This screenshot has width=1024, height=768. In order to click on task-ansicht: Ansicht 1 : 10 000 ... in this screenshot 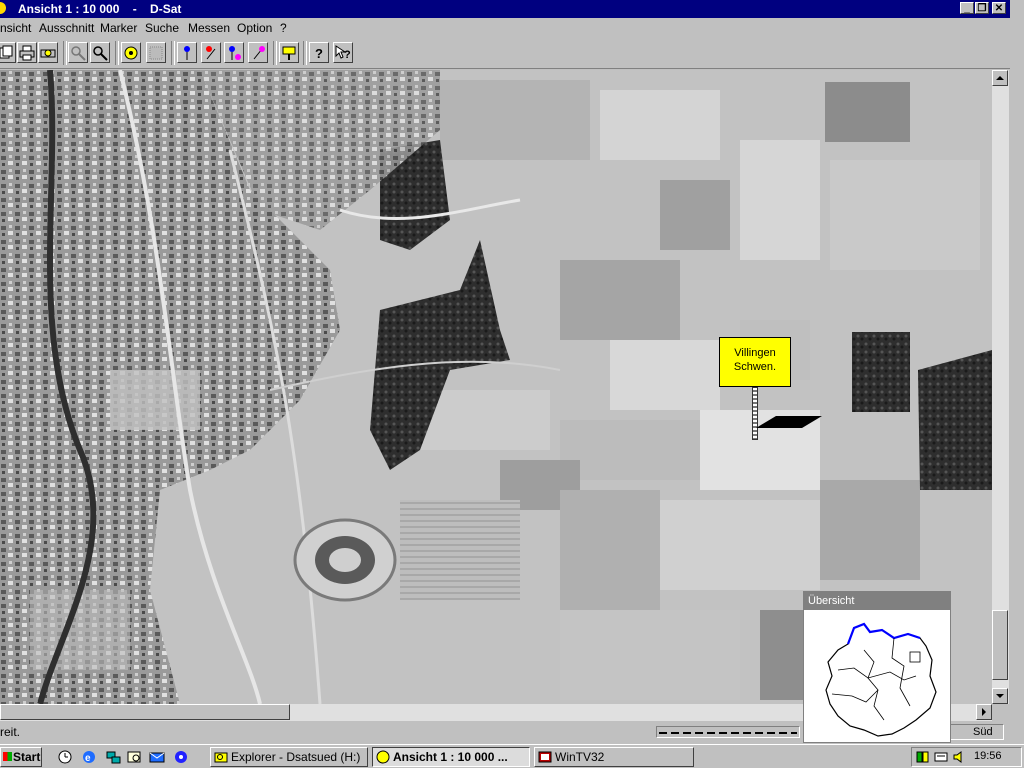, I will do `click(451, 757)`.